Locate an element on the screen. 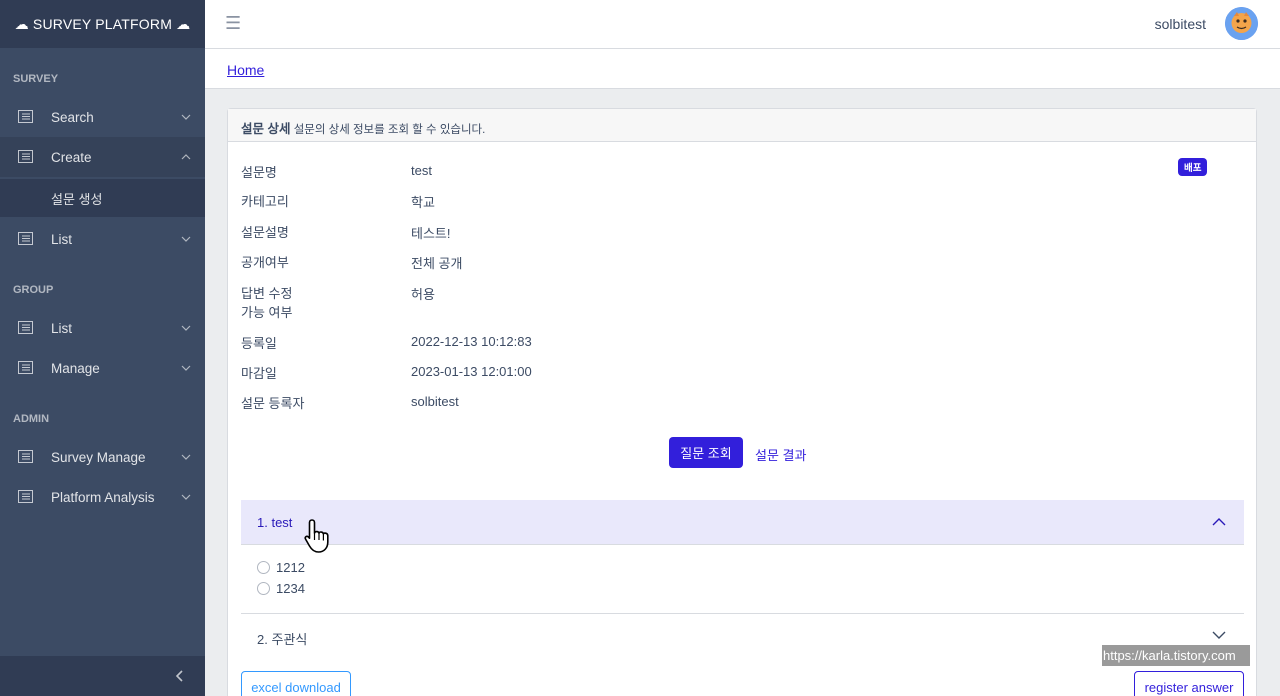  detail-label: 마감일 is located at coordinates (259, 373).